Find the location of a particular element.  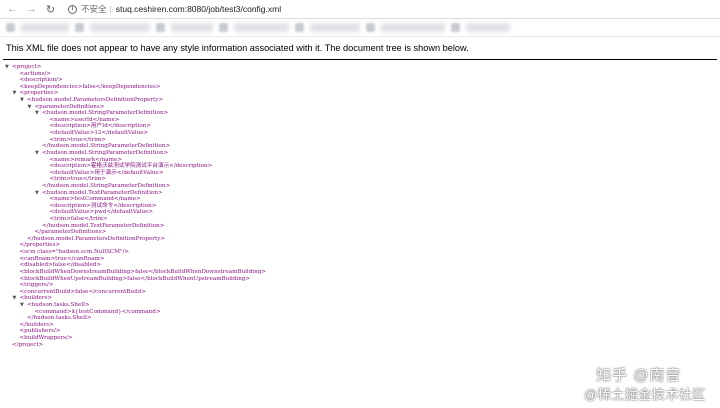

reload-icon: ↻ is located at coordinates (50, 9).